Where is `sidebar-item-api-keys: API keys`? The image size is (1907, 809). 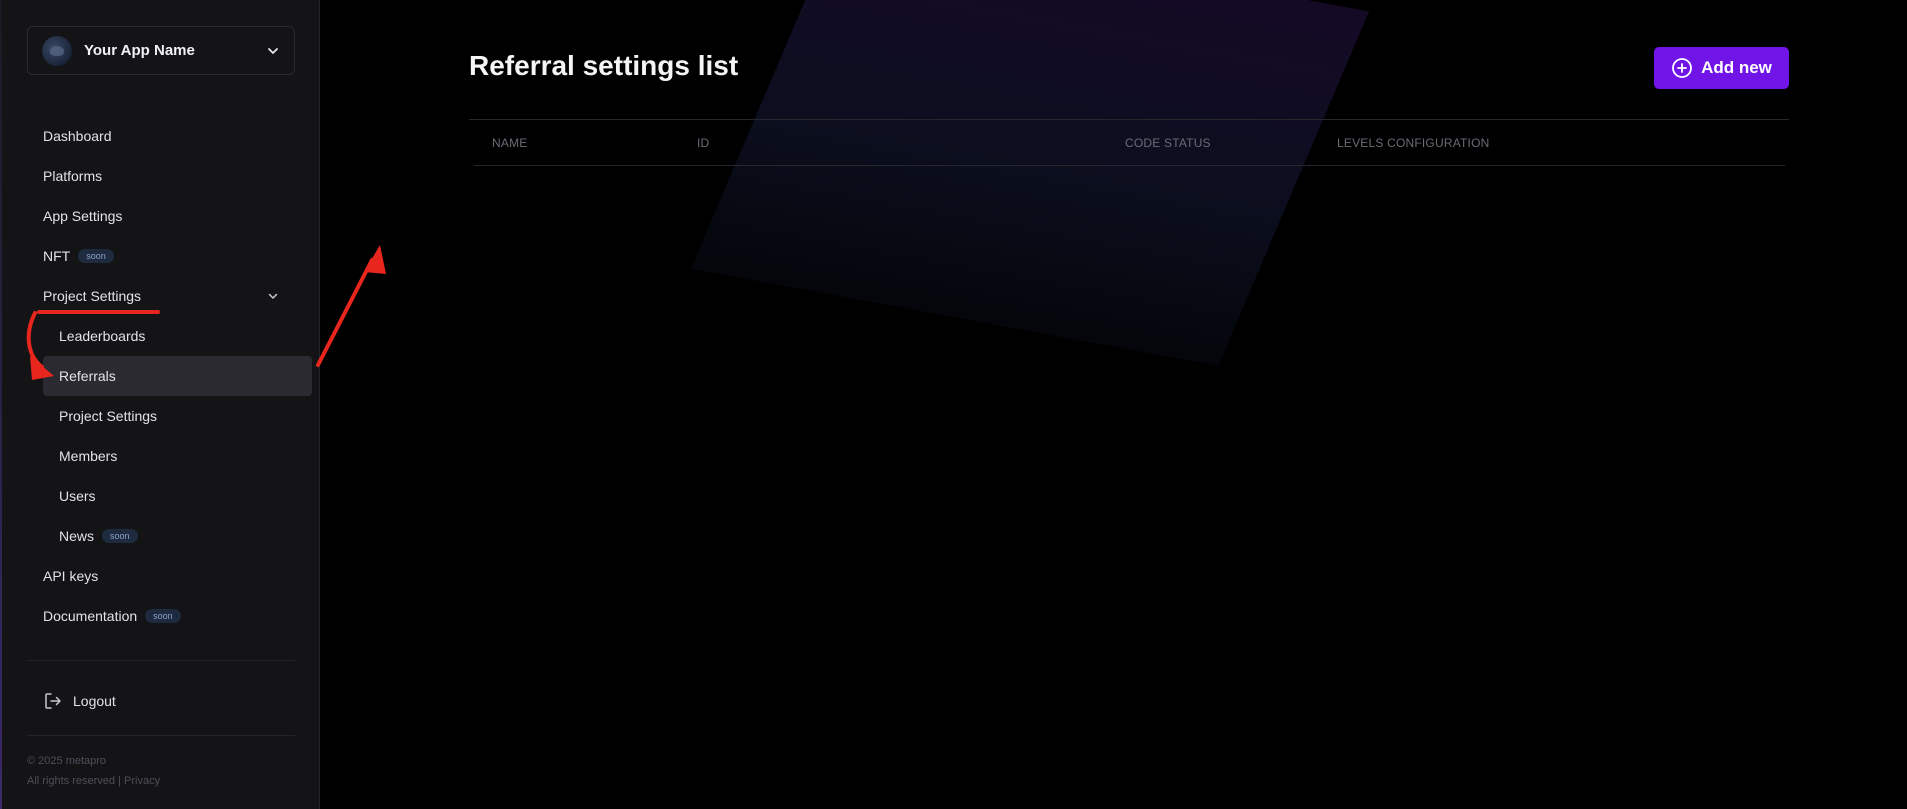 sidebar-item-api-keys: API keys is located at coordinates (169, 576).